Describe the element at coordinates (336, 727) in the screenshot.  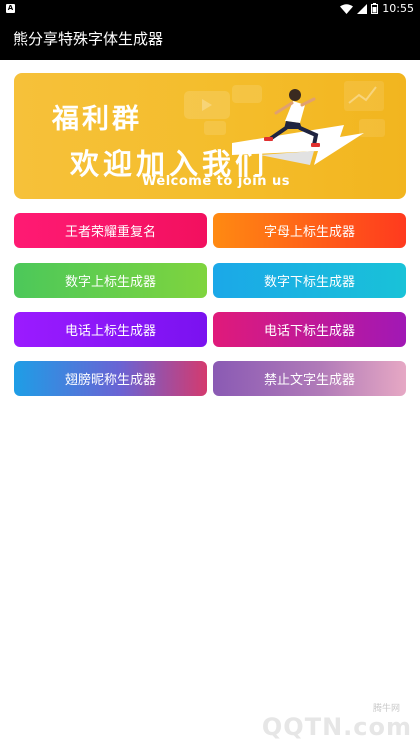
I see `watermark-logo-text: QQTN.com` at that location.